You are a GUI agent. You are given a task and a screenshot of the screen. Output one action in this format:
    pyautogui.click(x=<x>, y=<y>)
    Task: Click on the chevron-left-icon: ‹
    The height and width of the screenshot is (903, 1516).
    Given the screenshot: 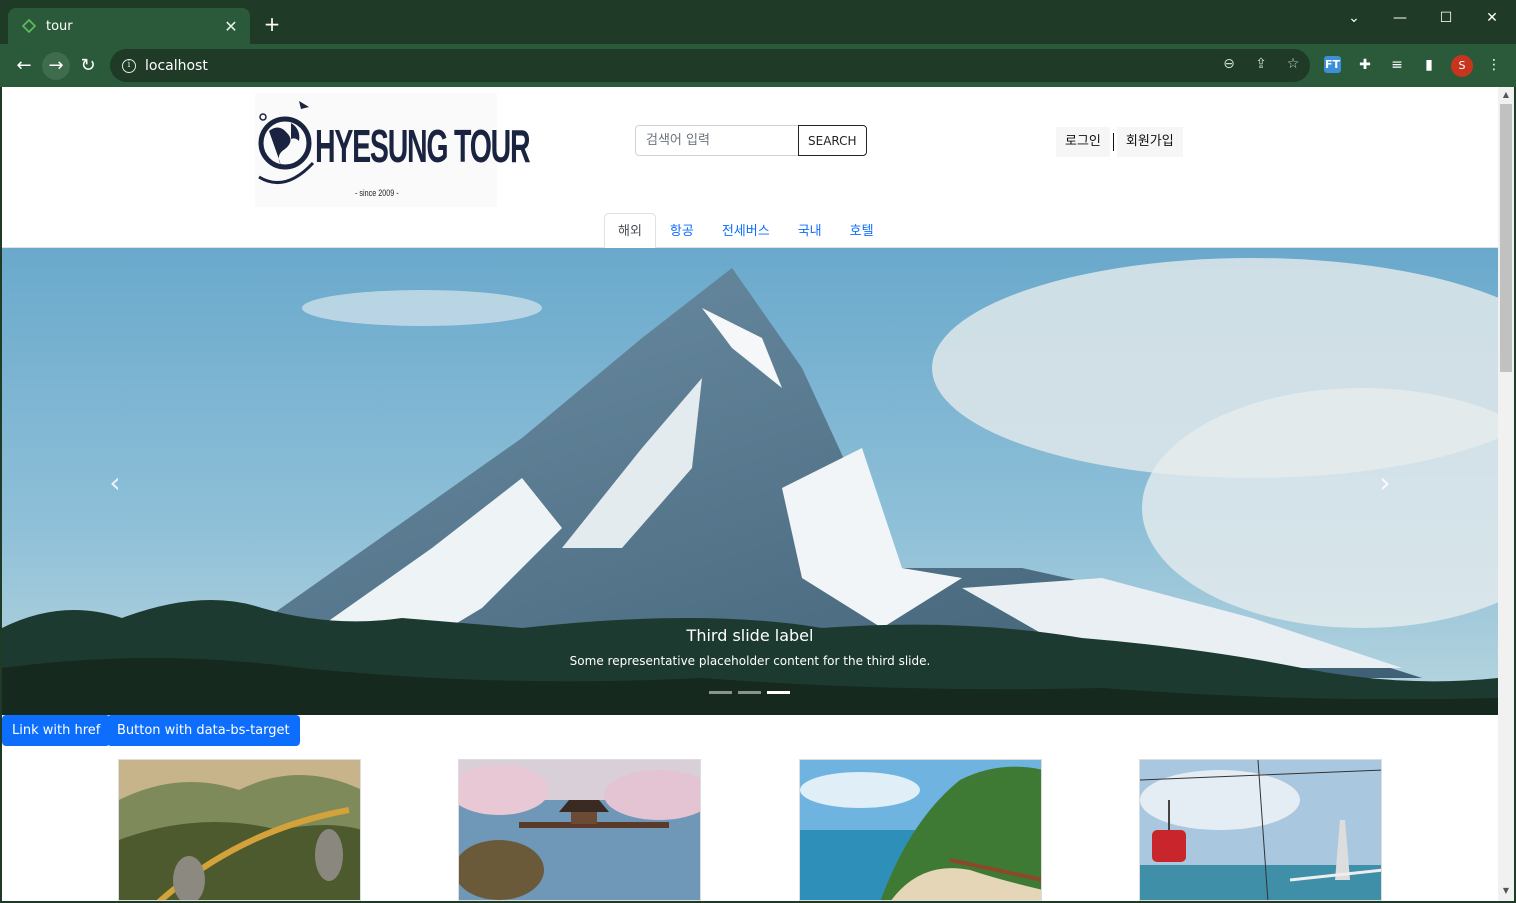 What is the action you would take?
    pyautogui.click(x=115, y=482)
    